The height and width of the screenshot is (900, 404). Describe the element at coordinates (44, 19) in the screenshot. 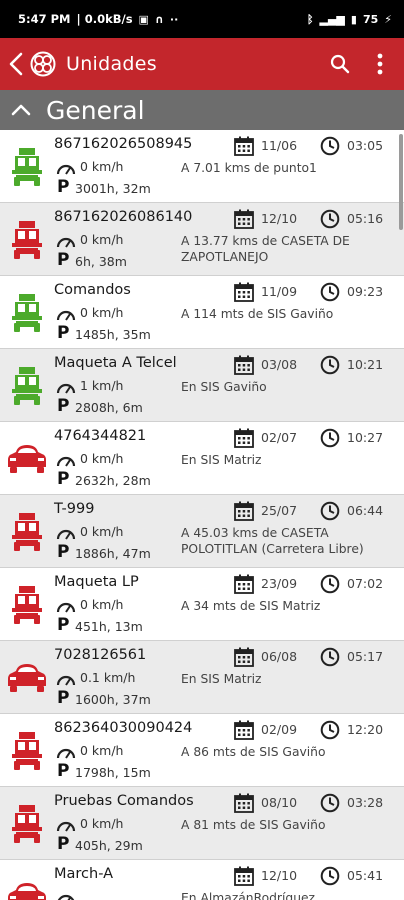

I see `status-time: 5:47 PM` at that location.